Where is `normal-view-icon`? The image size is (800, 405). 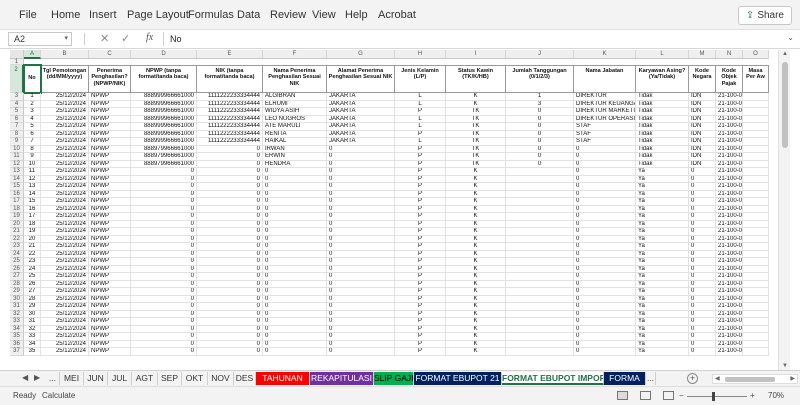 normal-view-icon is located at coordinates (622, 395).